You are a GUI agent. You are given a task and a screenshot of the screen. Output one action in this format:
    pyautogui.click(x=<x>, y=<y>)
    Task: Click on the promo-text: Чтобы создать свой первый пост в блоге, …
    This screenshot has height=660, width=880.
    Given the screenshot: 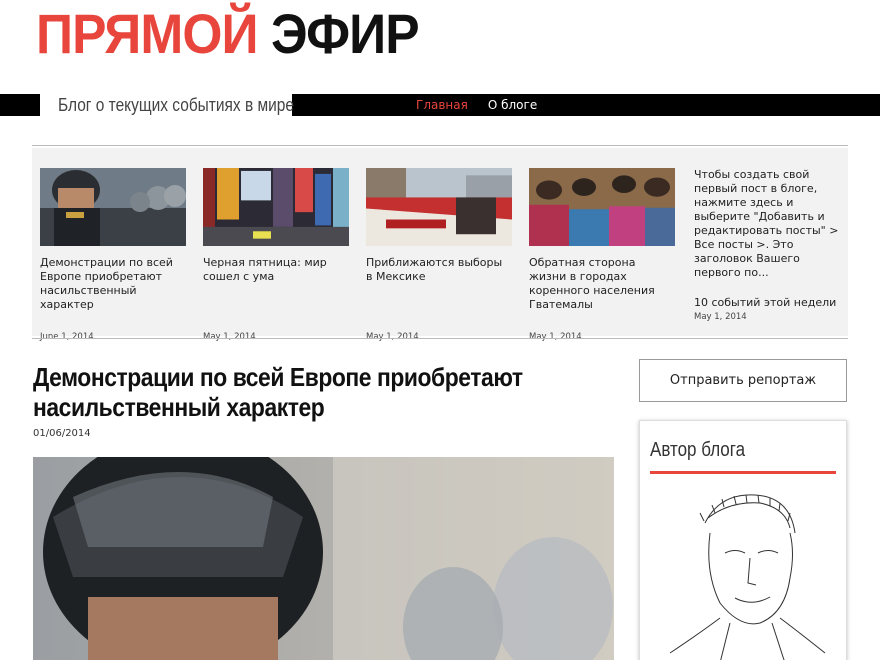 What is the action you would take?
    pyautogui.click(x=766, y=223)
    